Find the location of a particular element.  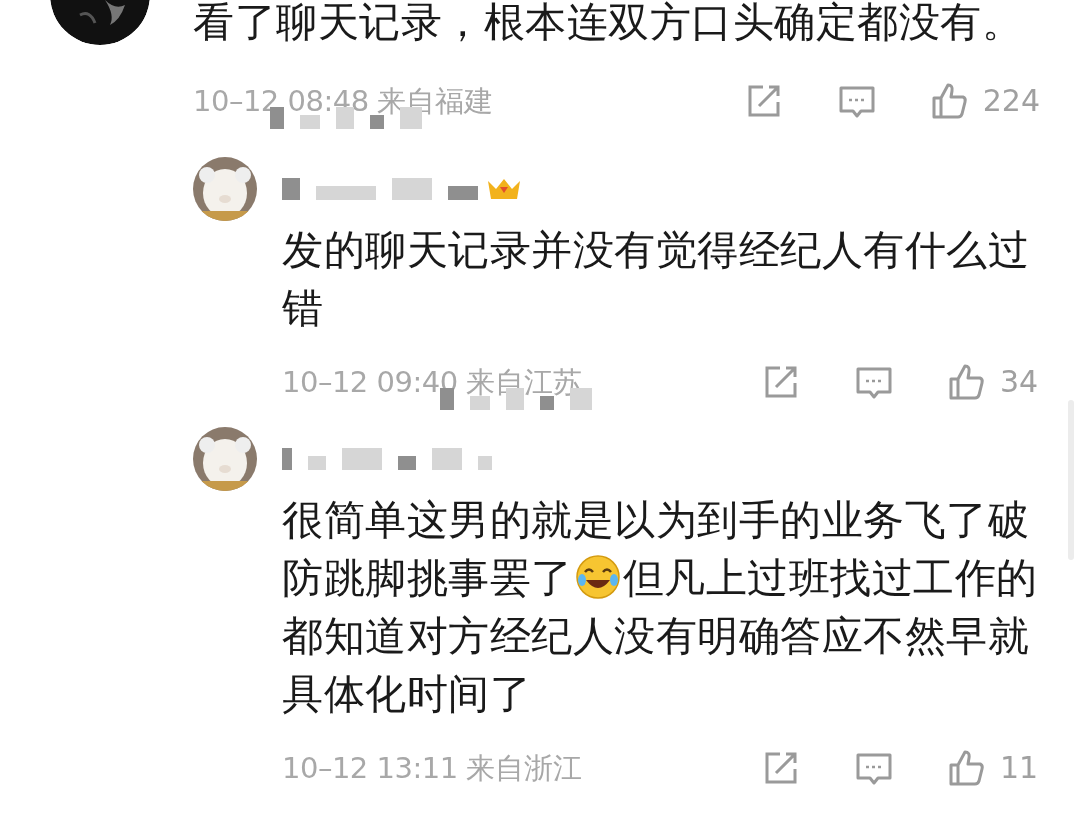

like-count: 11 is located at coordinates (1020, 768).